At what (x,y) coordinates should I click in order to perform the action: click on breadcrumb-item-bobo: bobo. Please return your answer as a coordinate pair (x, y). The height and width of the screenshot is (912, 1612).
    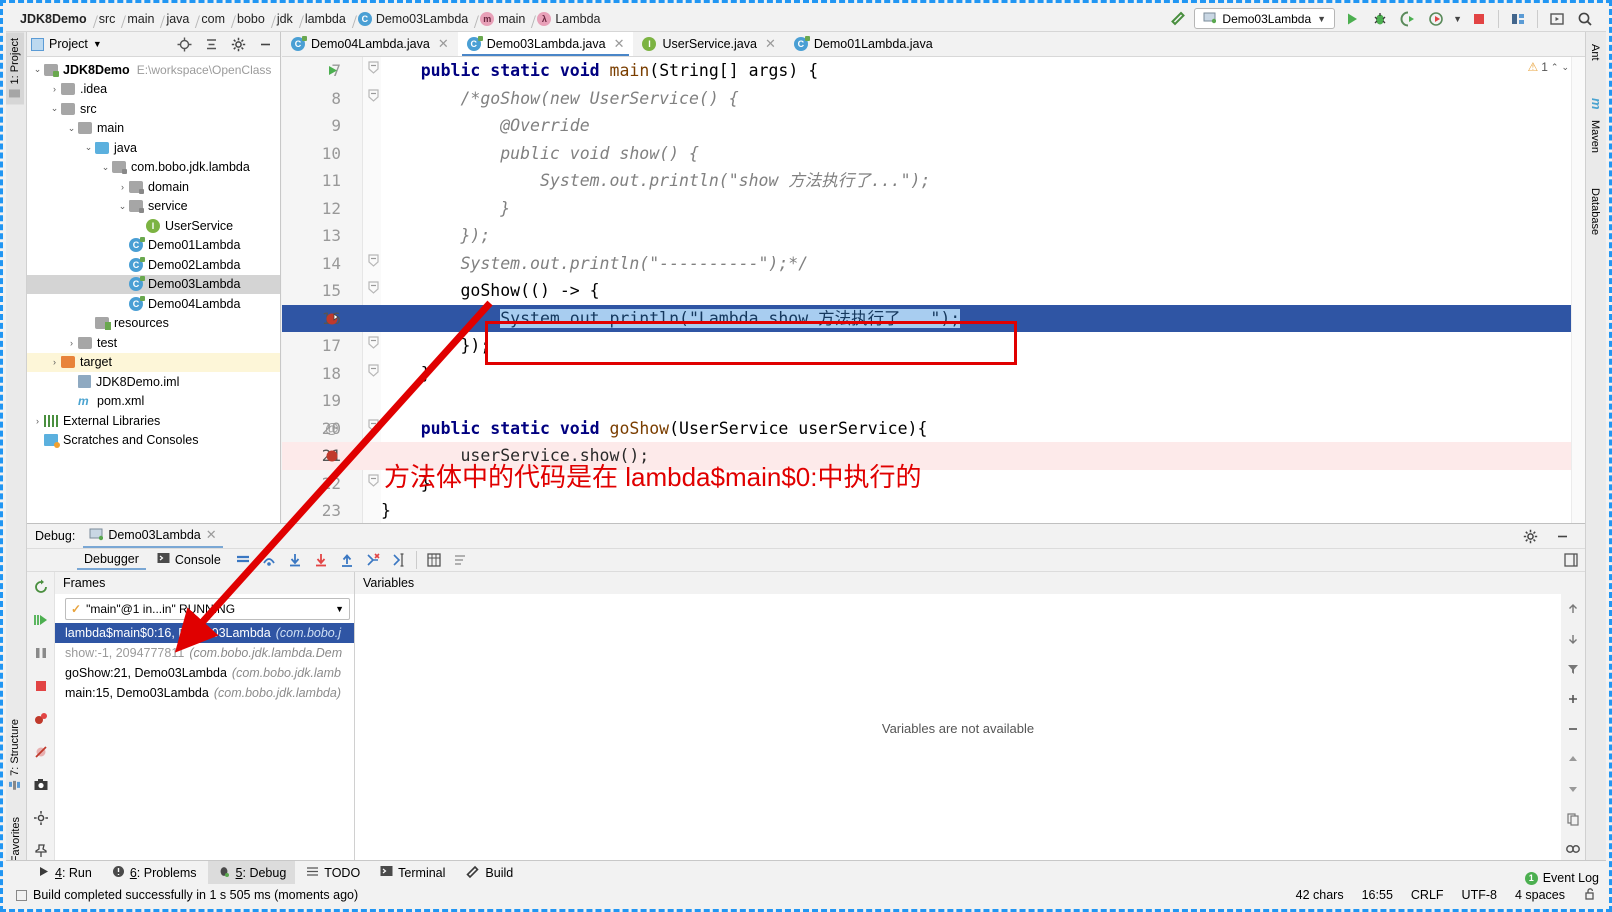
    Looking at the image, I should click on (251, 19).